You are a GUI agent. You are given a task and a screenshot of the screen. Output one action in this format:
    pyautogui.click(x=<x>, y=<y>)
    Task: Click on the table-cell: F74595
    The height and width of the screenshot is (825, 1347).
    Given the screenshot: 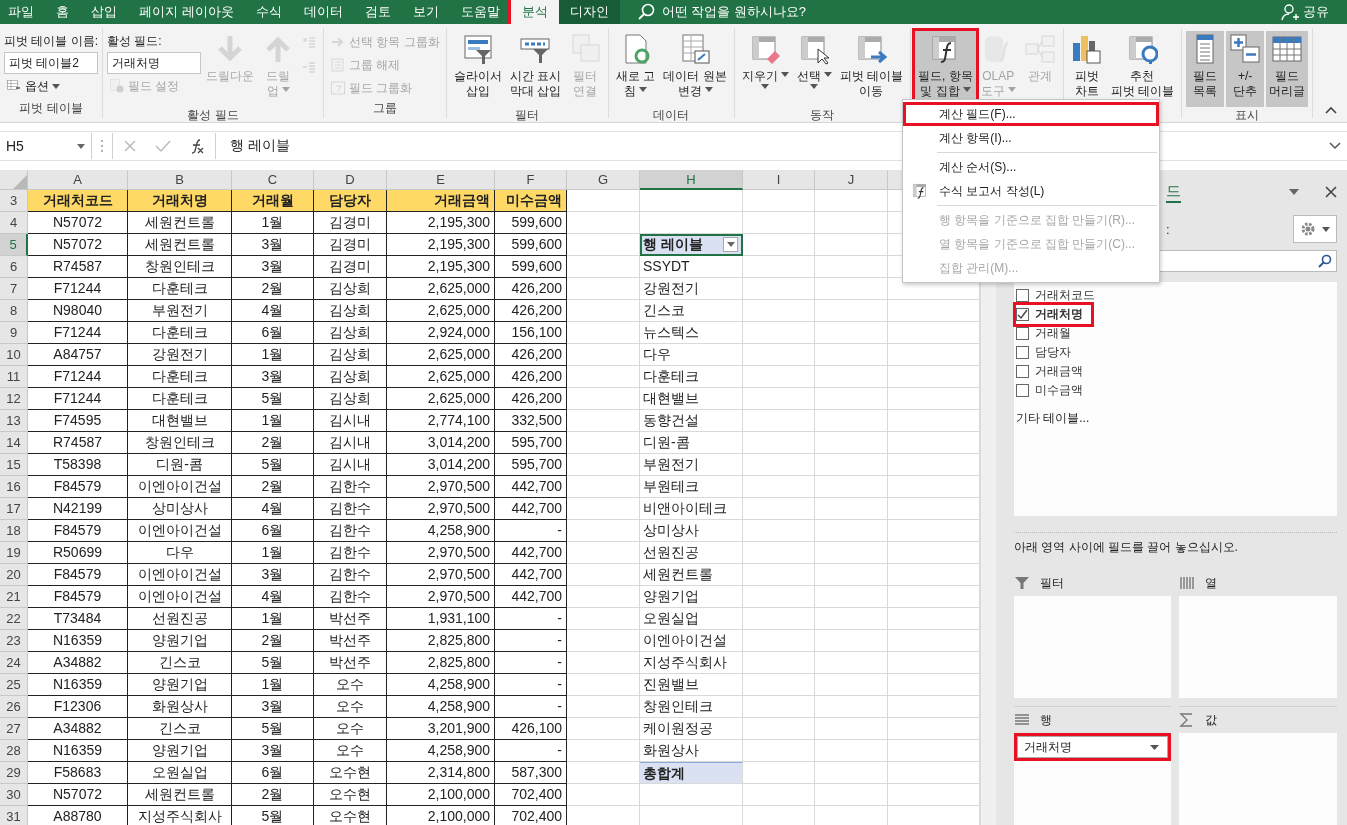 What is the action you would take?
    pyautogui.click(x=78, y=421)
    